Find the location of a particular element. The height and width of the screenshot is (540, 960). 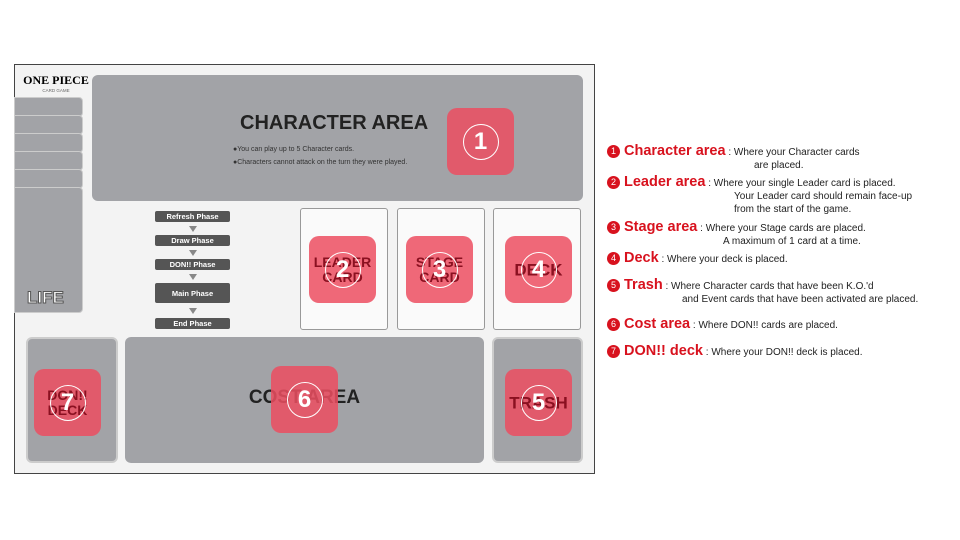

life-area: LIFE is located at coordinates (48, 250).